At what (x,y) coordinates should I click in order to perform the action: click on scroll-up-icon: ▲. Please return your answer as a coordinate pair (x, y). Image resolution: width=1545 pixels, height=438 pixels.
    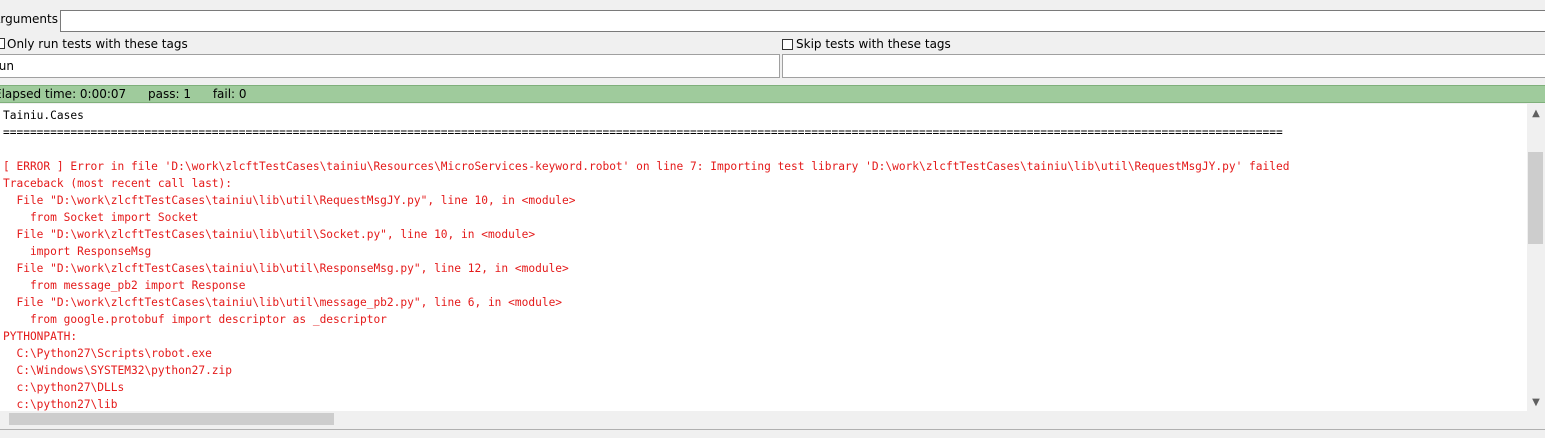
    Looking at the image, I should click on (1536, 114).